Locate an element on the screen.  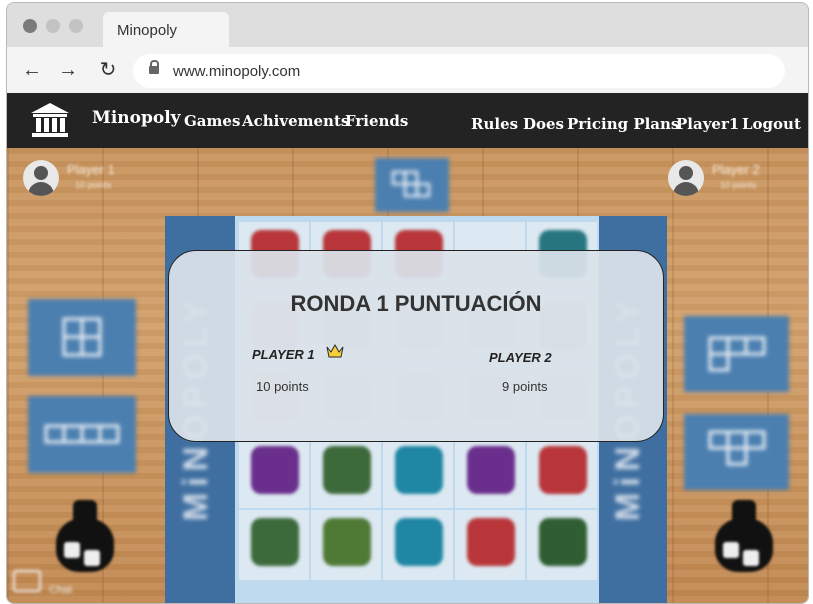
player-left-slot: Player 1 10 points is located at coordinates (78, 179).